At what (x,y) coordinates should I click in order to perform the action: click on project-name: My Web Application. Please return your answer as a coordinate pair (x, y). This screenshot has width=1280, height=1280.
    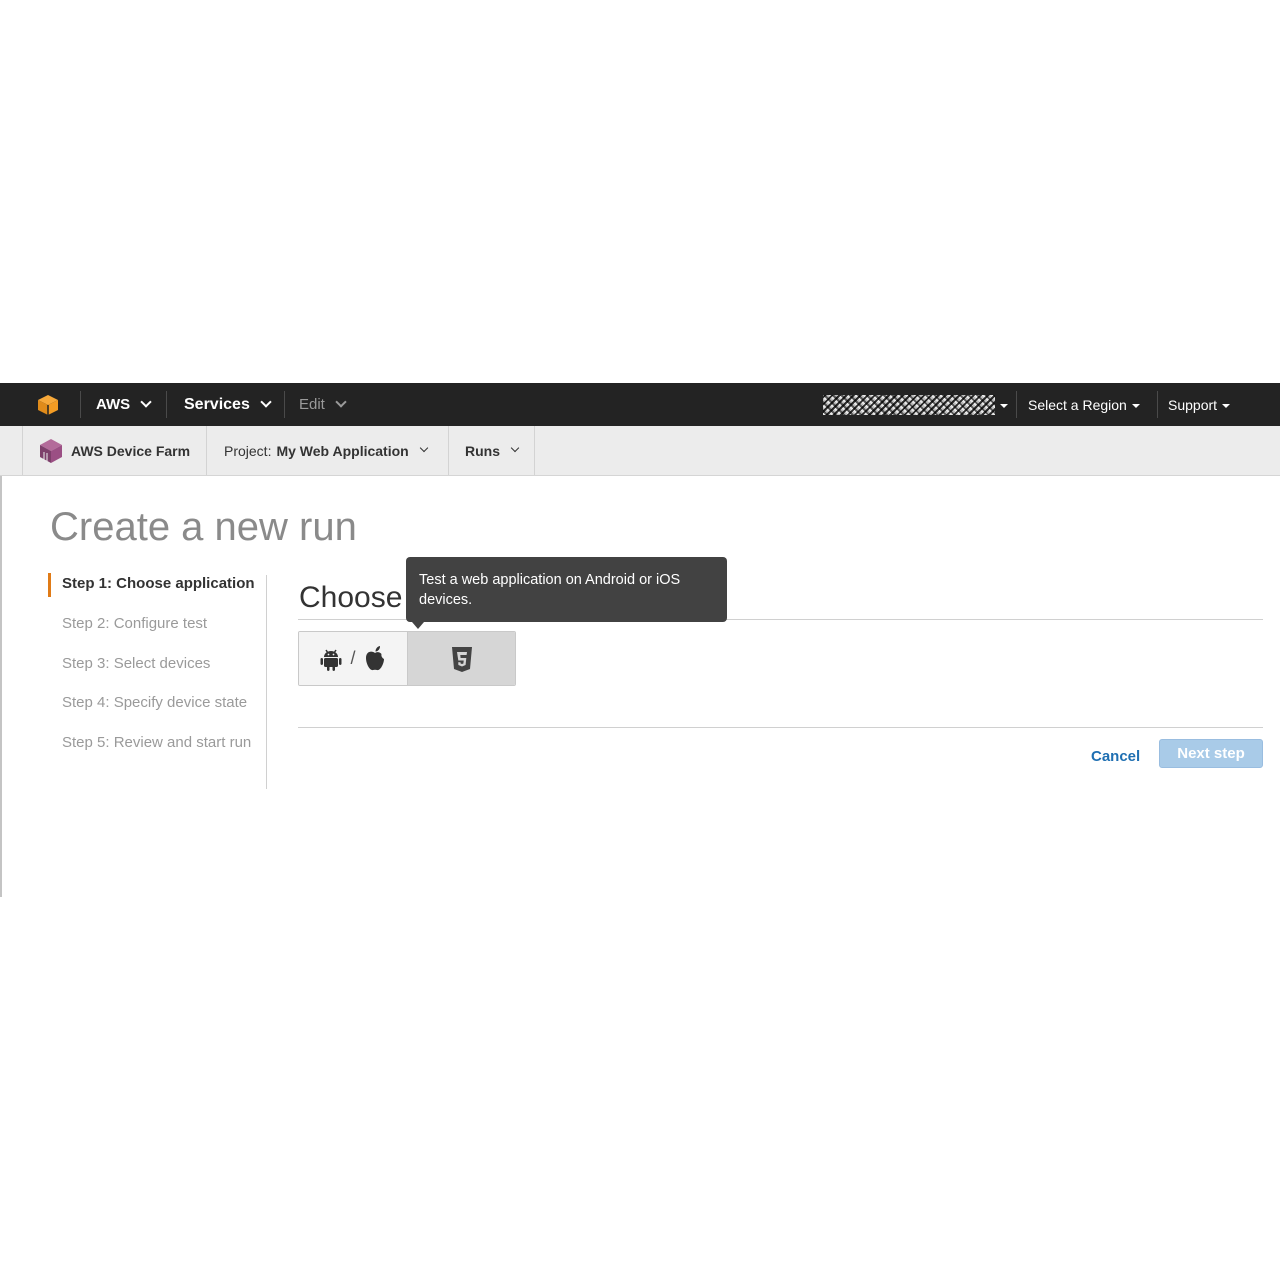
    Looking at the image, I should click on (342, 450).